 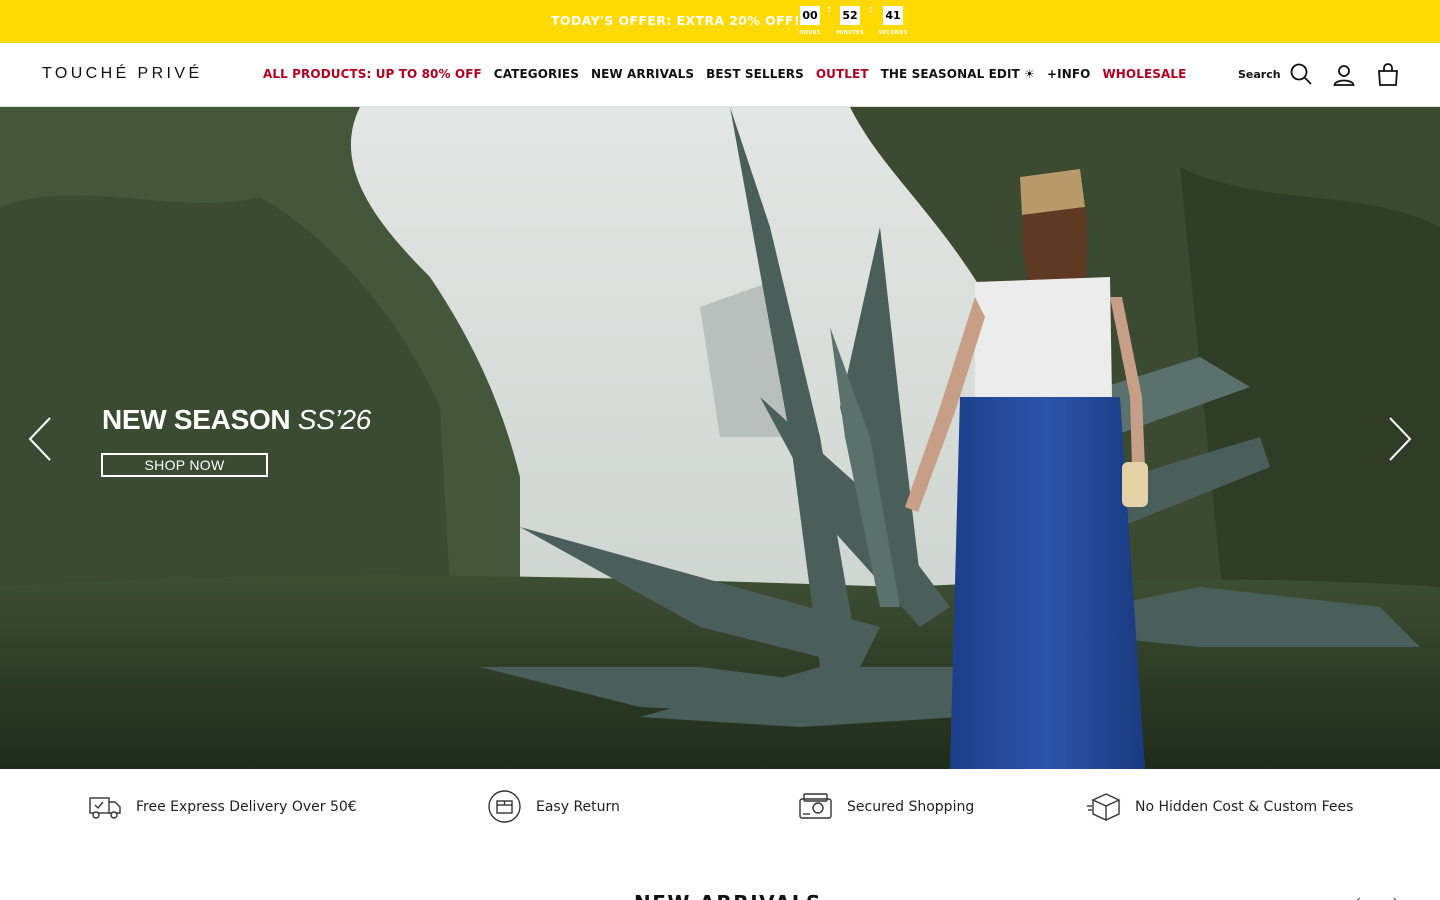 What do you see at coordinates (850, 33) in the screenshot?
I see `countdown-minutes-label: MINUTES` at bounding box center [850, 33].